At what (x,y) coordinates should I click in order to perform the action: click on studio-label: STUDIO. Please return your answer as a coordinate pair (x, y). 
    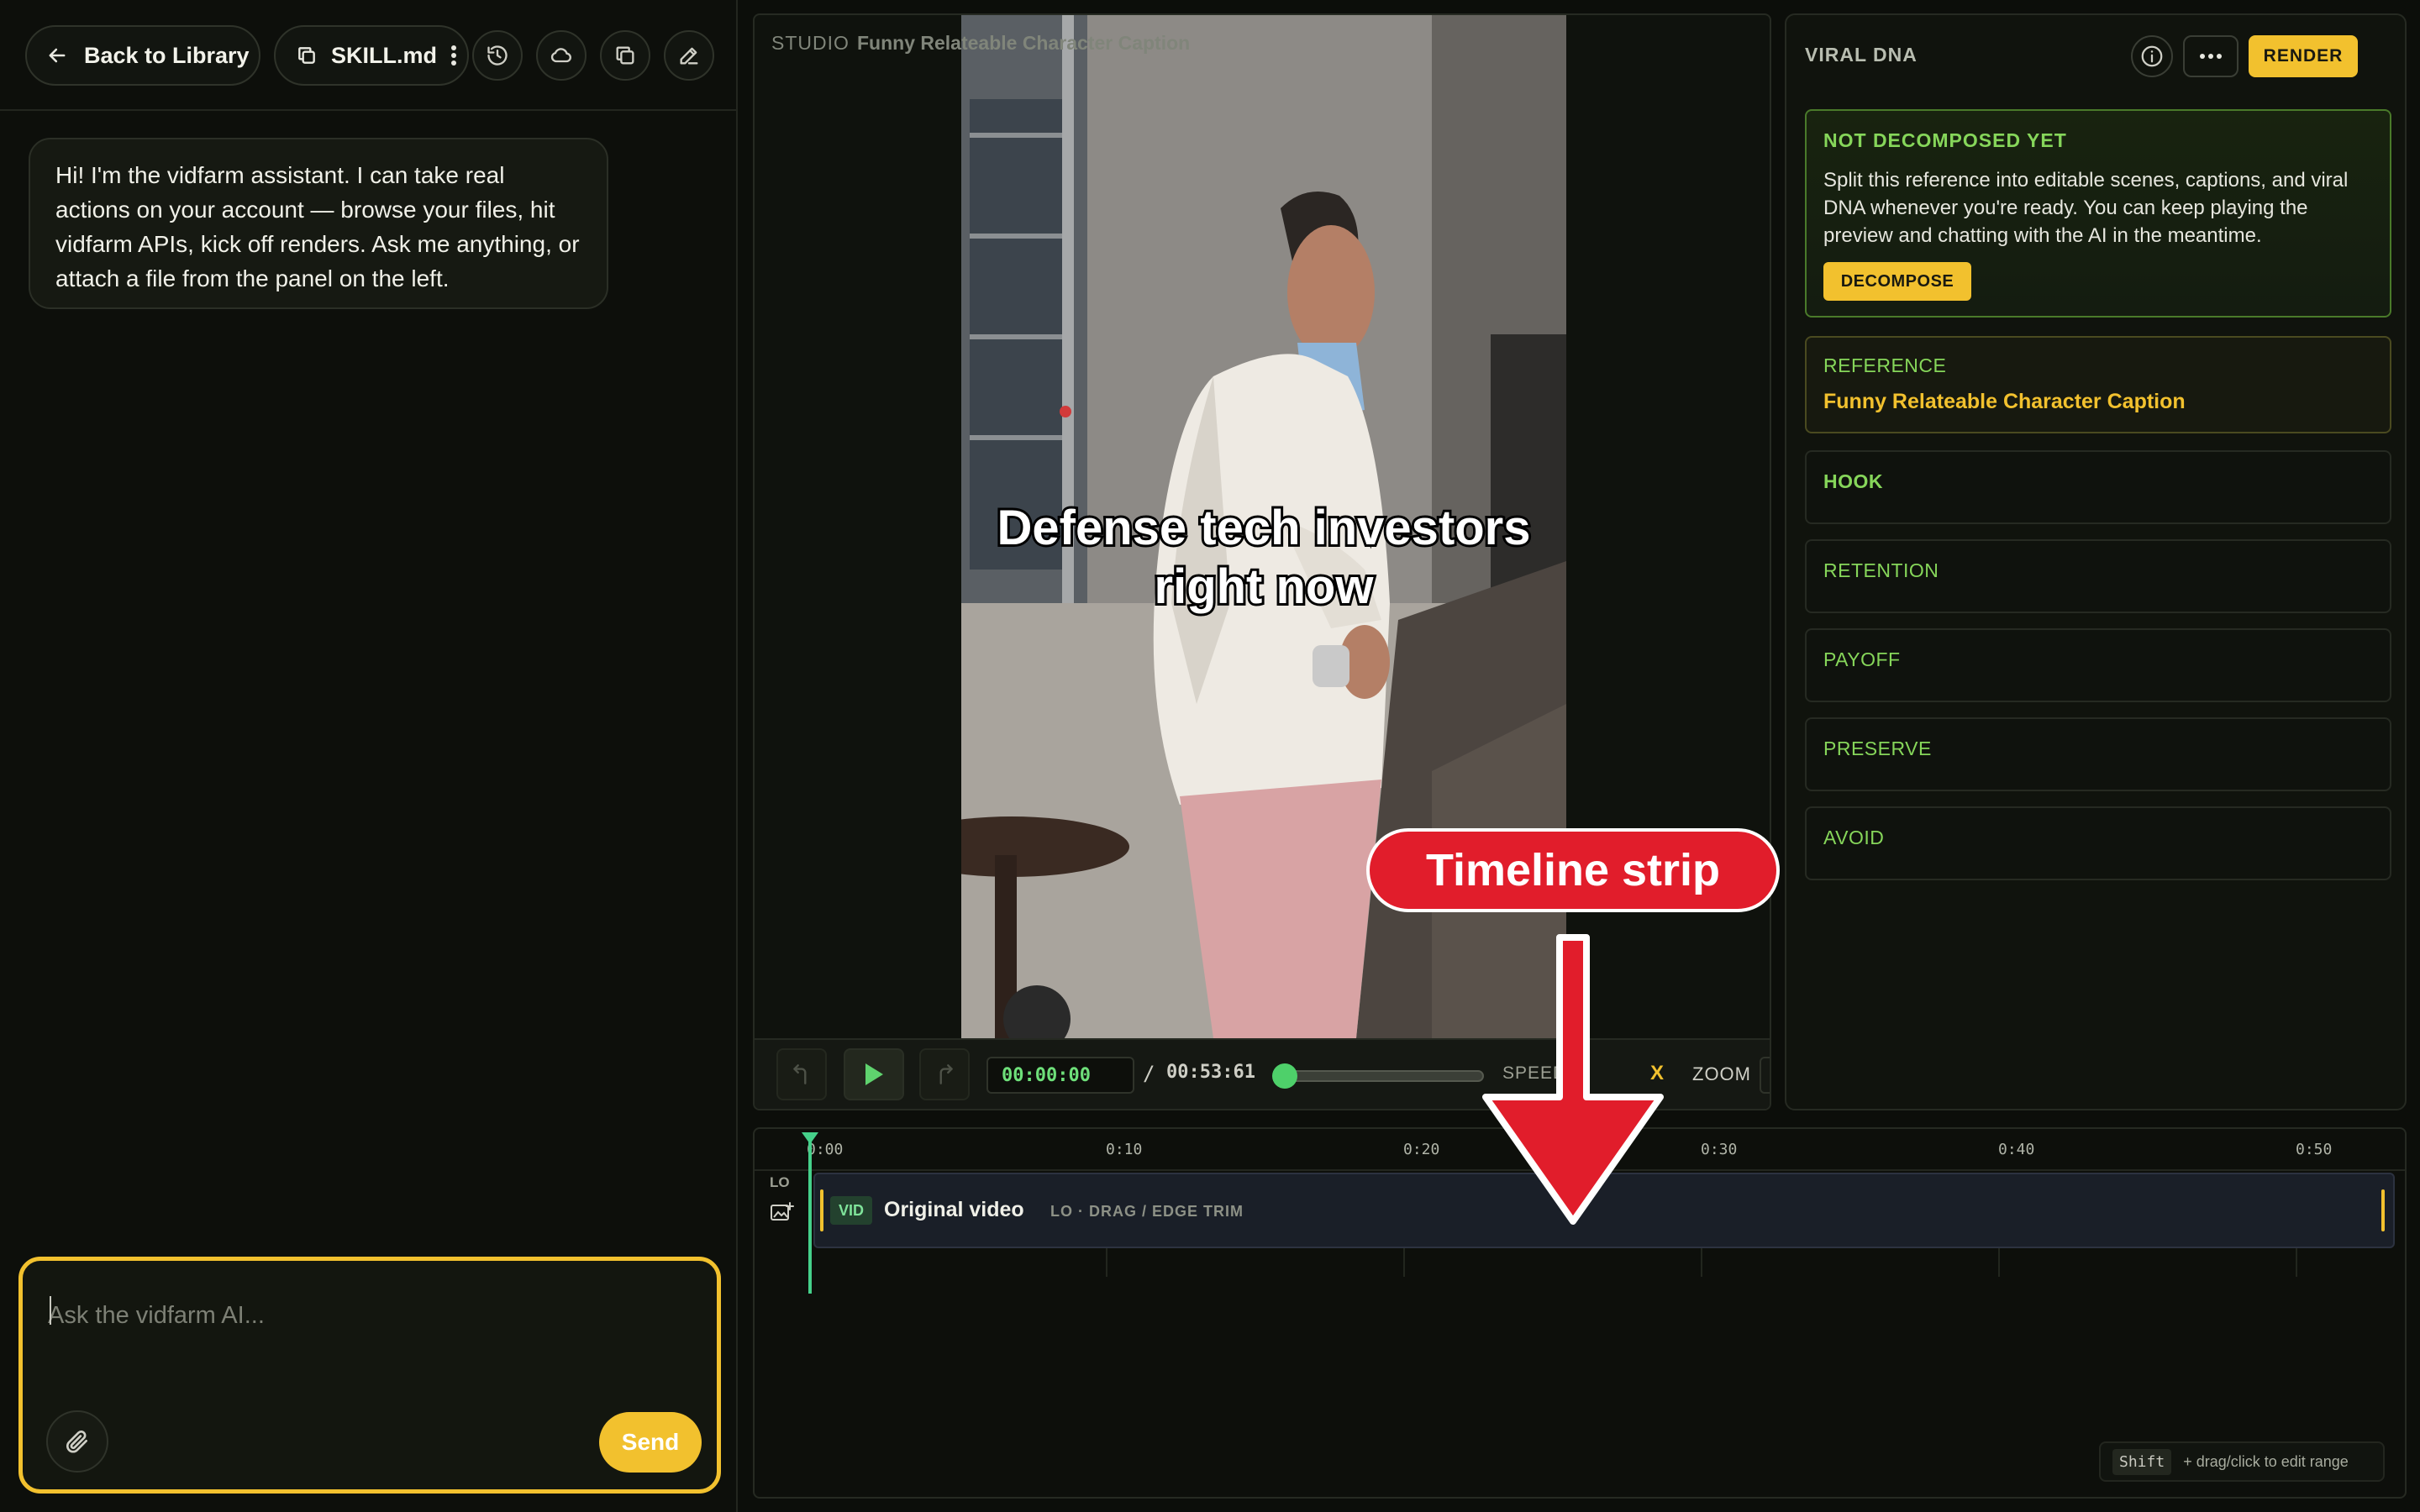
    Looking at the image, I should click on (810, 43).